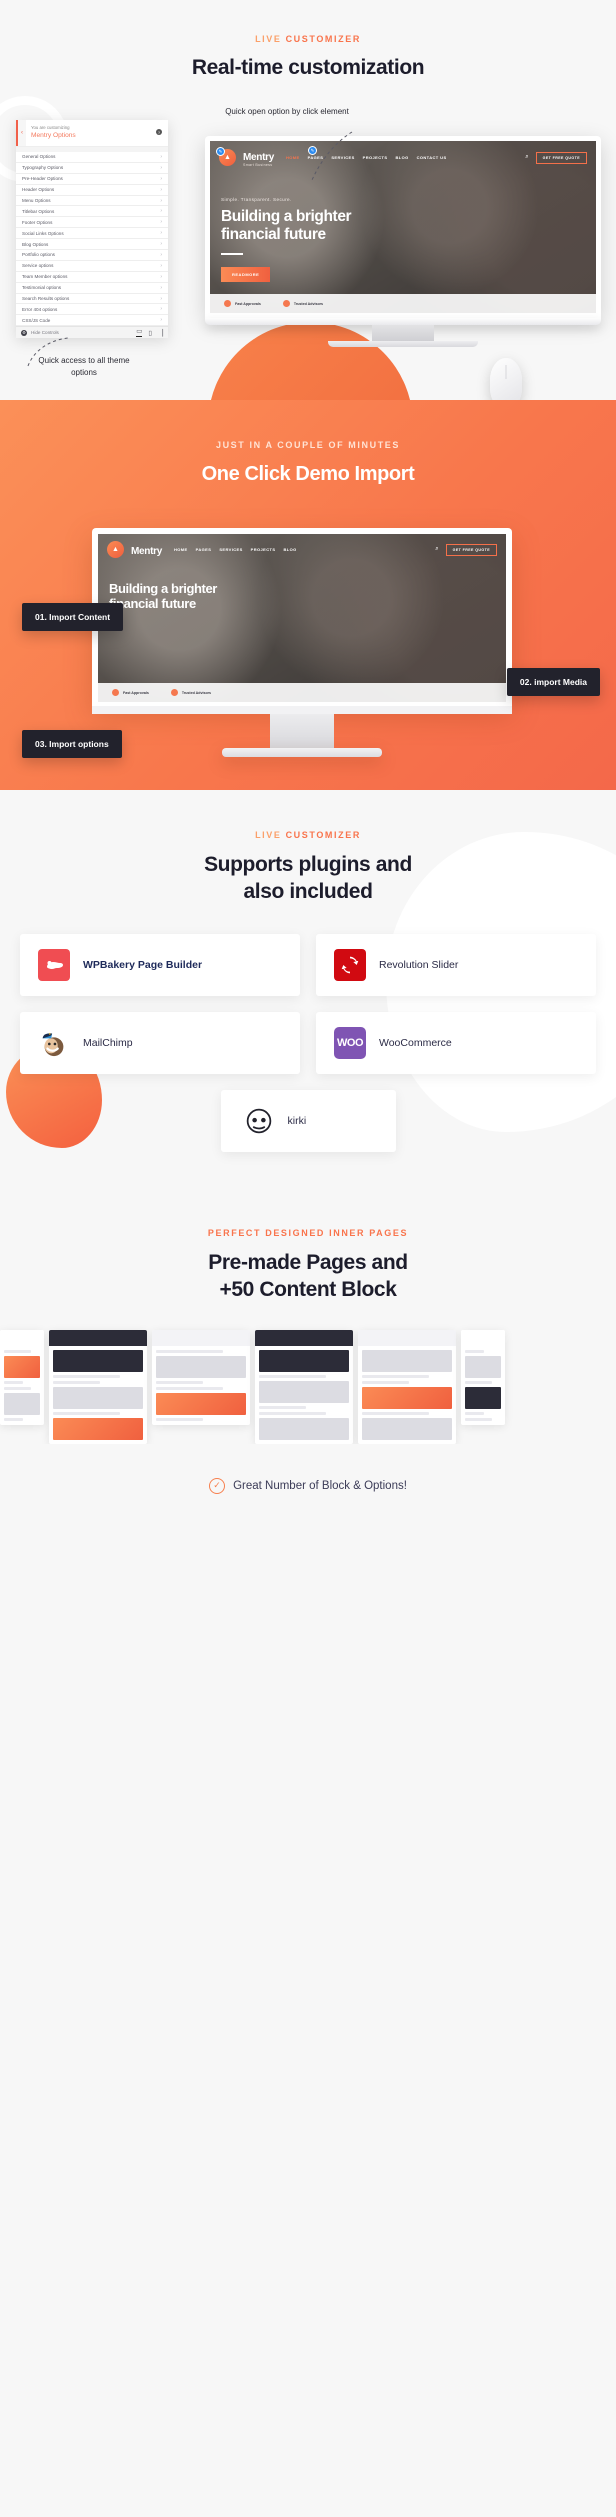 This screenshot has height=2517, width=616. I want to click on step-import-content: 01. Import Content, so click(73, 617).